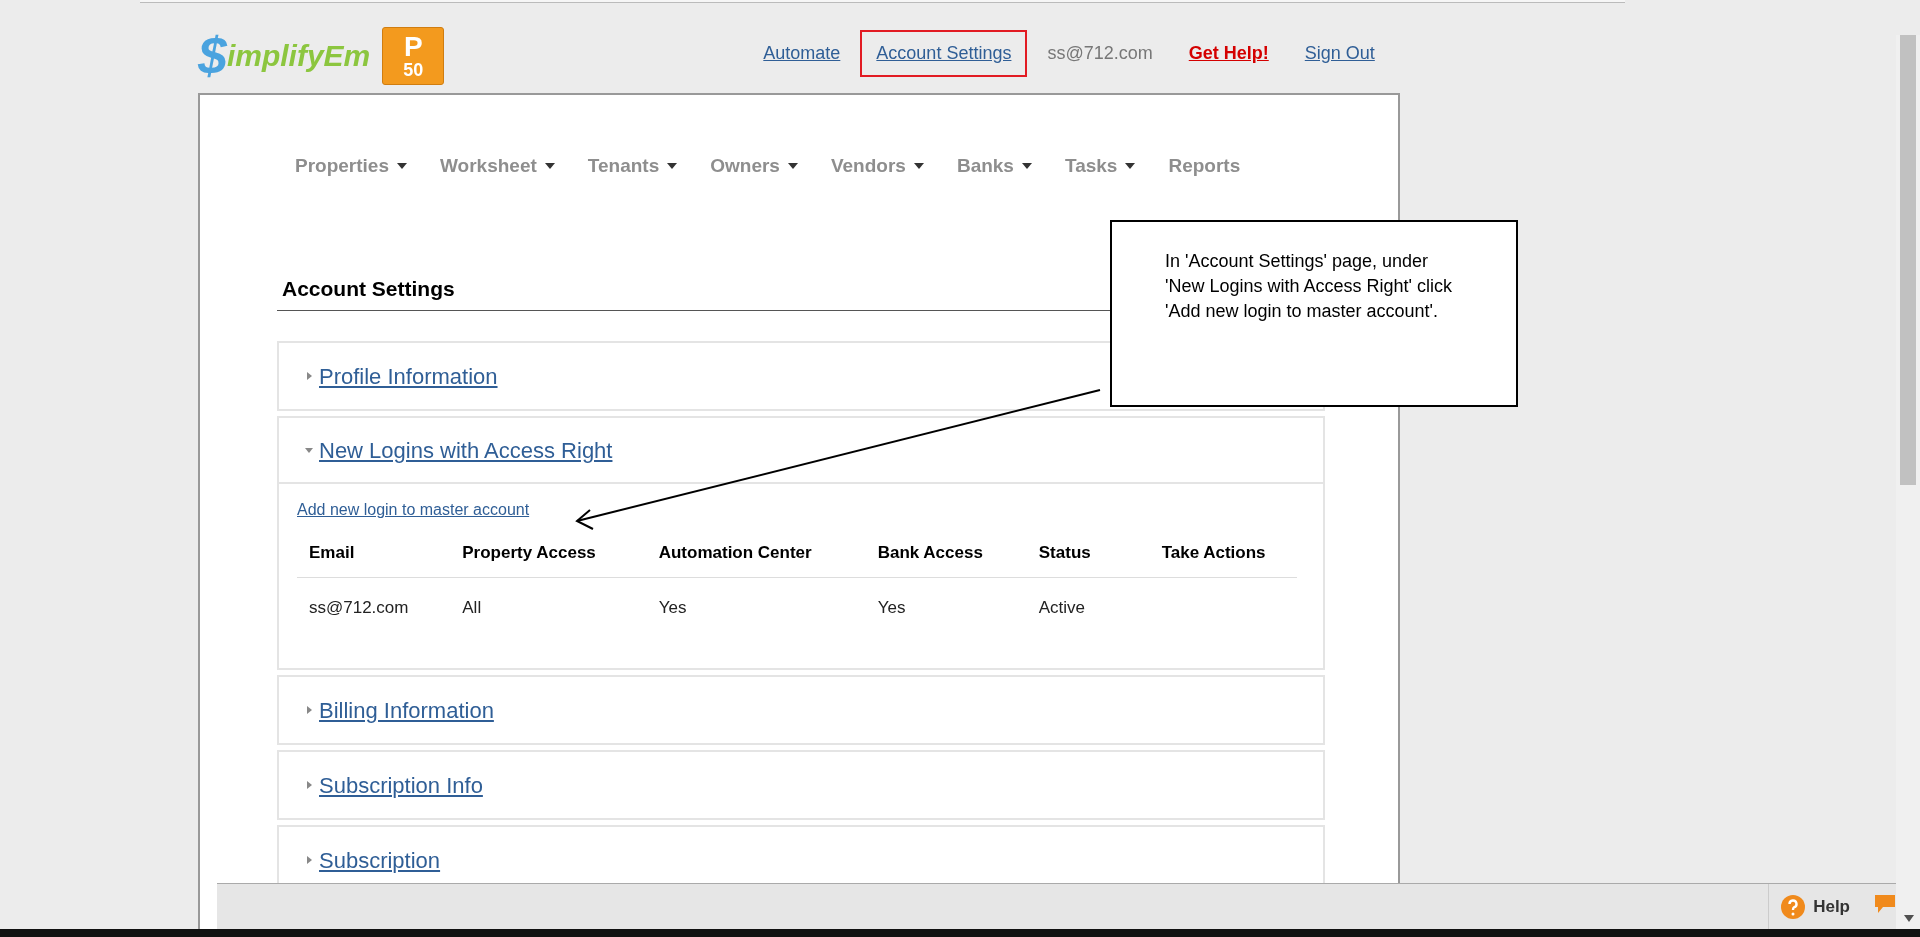 The height and width of the screenshot is (937, 1920). What do you see at coordinates (401, 785) in the screenshot?
I see `section-title-link: Subscription Info` at bounding box center [401, 785].